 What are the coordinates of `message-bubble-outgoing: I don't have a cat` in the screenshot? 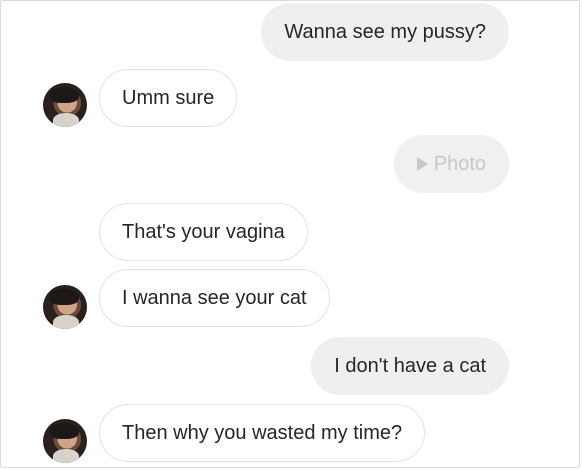 It's located at (410, 366).